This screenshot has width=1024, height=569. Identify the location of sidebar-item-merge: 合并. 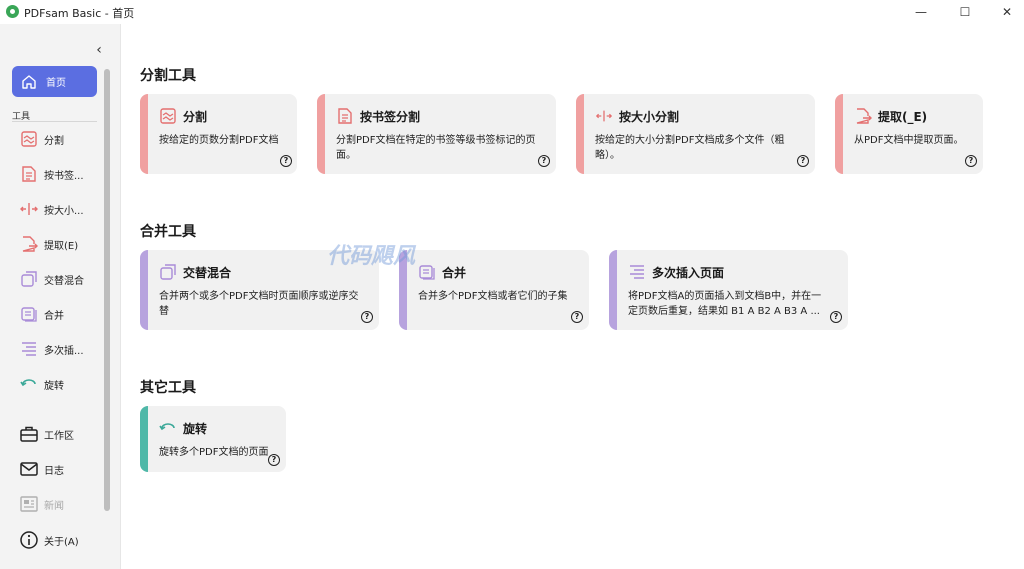
(57, 314).